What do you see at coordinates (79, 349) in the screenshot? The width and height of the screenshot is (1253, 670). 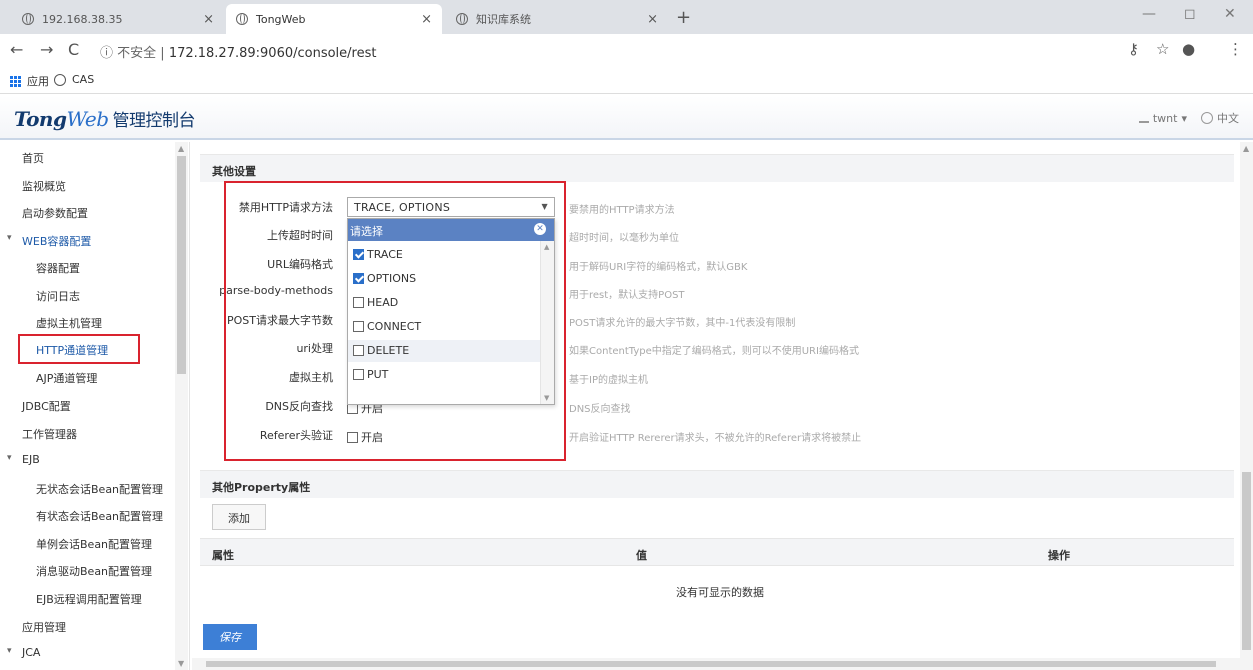 I see `selection-highlight` at bounding box center [79, 349].